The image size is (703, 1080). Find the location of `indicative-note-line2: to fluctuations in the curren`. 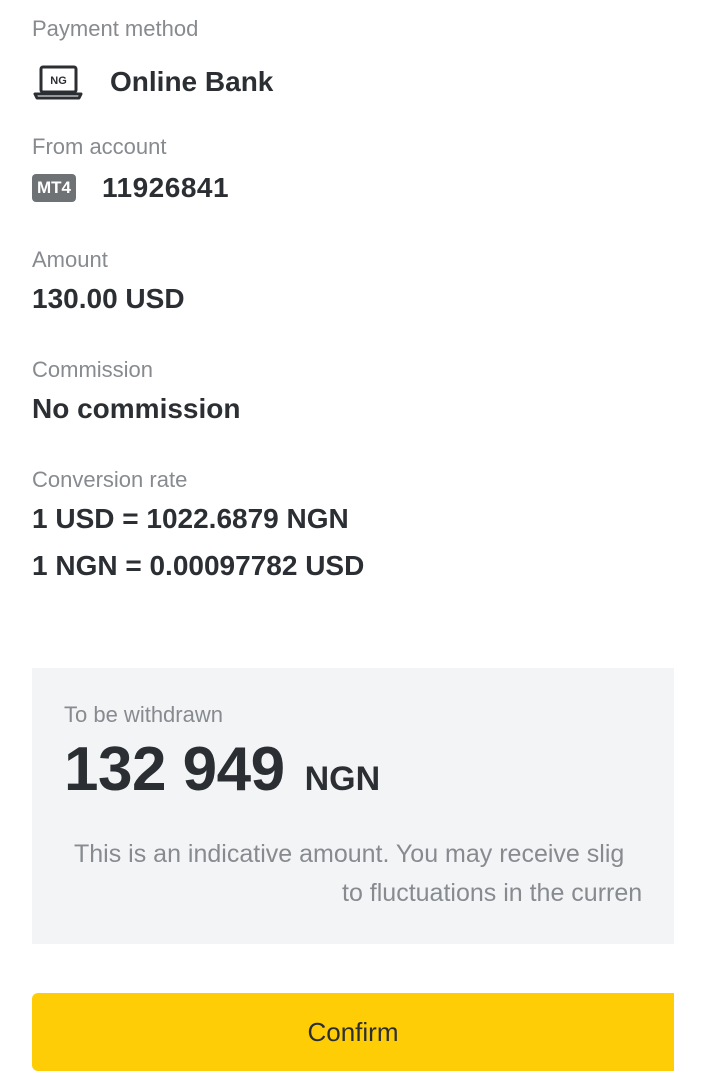

indicative-note-line2: to fluctuations in the curren is located at coordinates (492, 893).